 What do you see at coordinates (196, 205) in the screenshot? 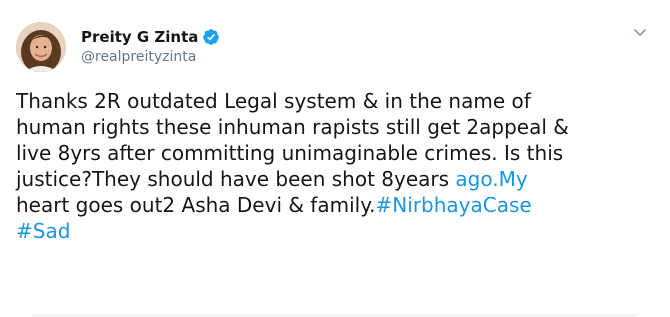
I see `tweet-line-5-text: heart goes out2 Asha Devi & family.` at bounding box center [196, 205].